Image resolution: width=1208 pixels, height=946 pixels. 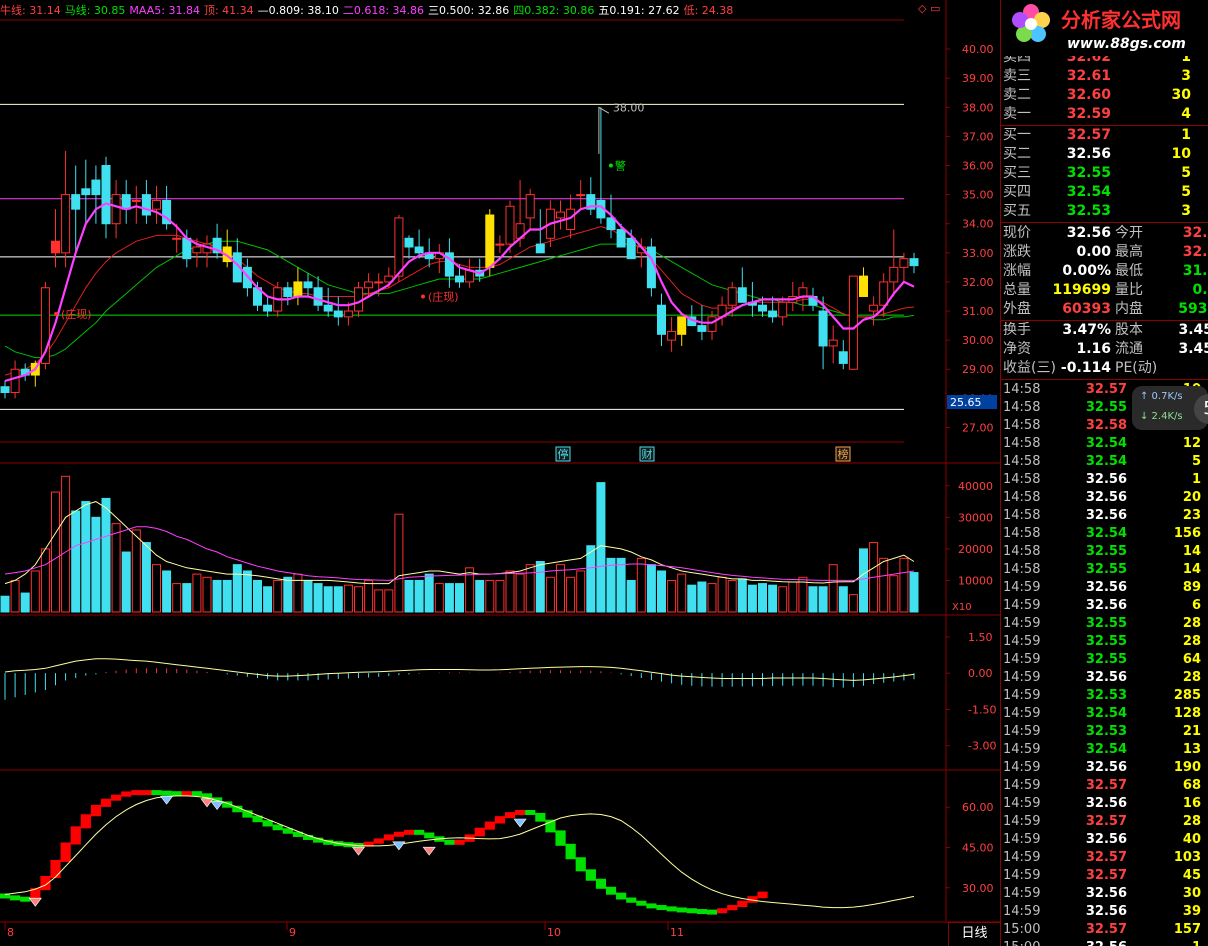 I want to click on stat-value: 3.45亿, so click(x=1193, y=349).